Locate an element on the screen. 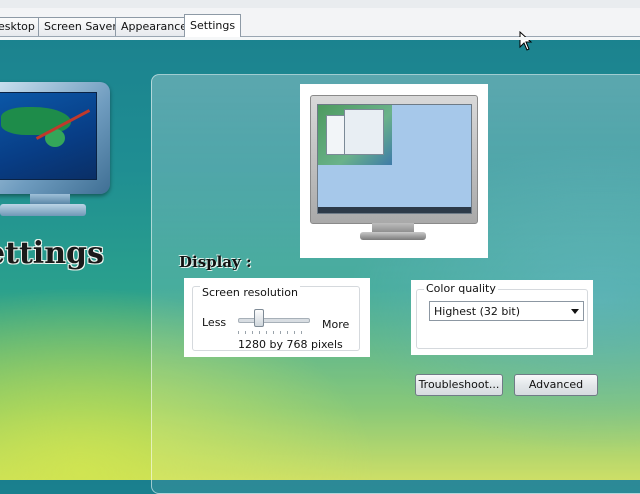 The image size is (640, 494). monitor-stand is located at coordinates (50, 199).